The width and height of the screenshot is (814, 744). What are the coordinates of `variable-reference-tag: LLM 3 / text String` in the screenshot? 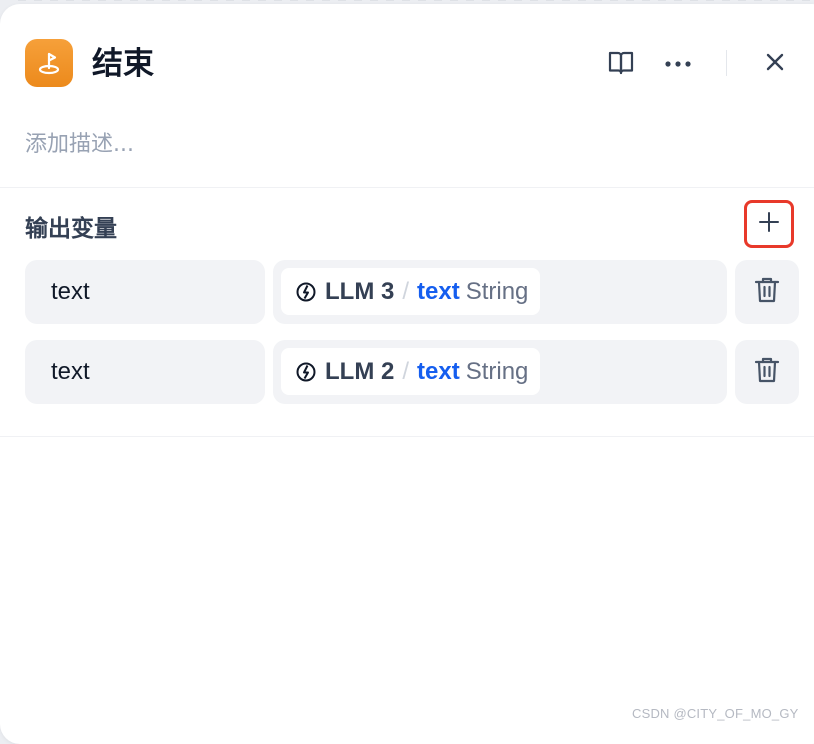 It's located at (411, 291).